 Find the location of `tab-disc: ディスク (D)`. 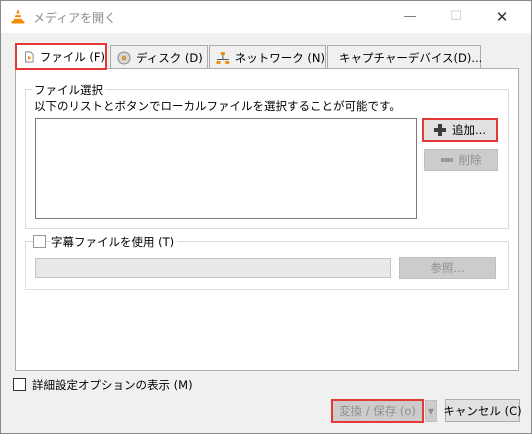

tab-disc: ディスク (D) is located at coordinates (159, 57).